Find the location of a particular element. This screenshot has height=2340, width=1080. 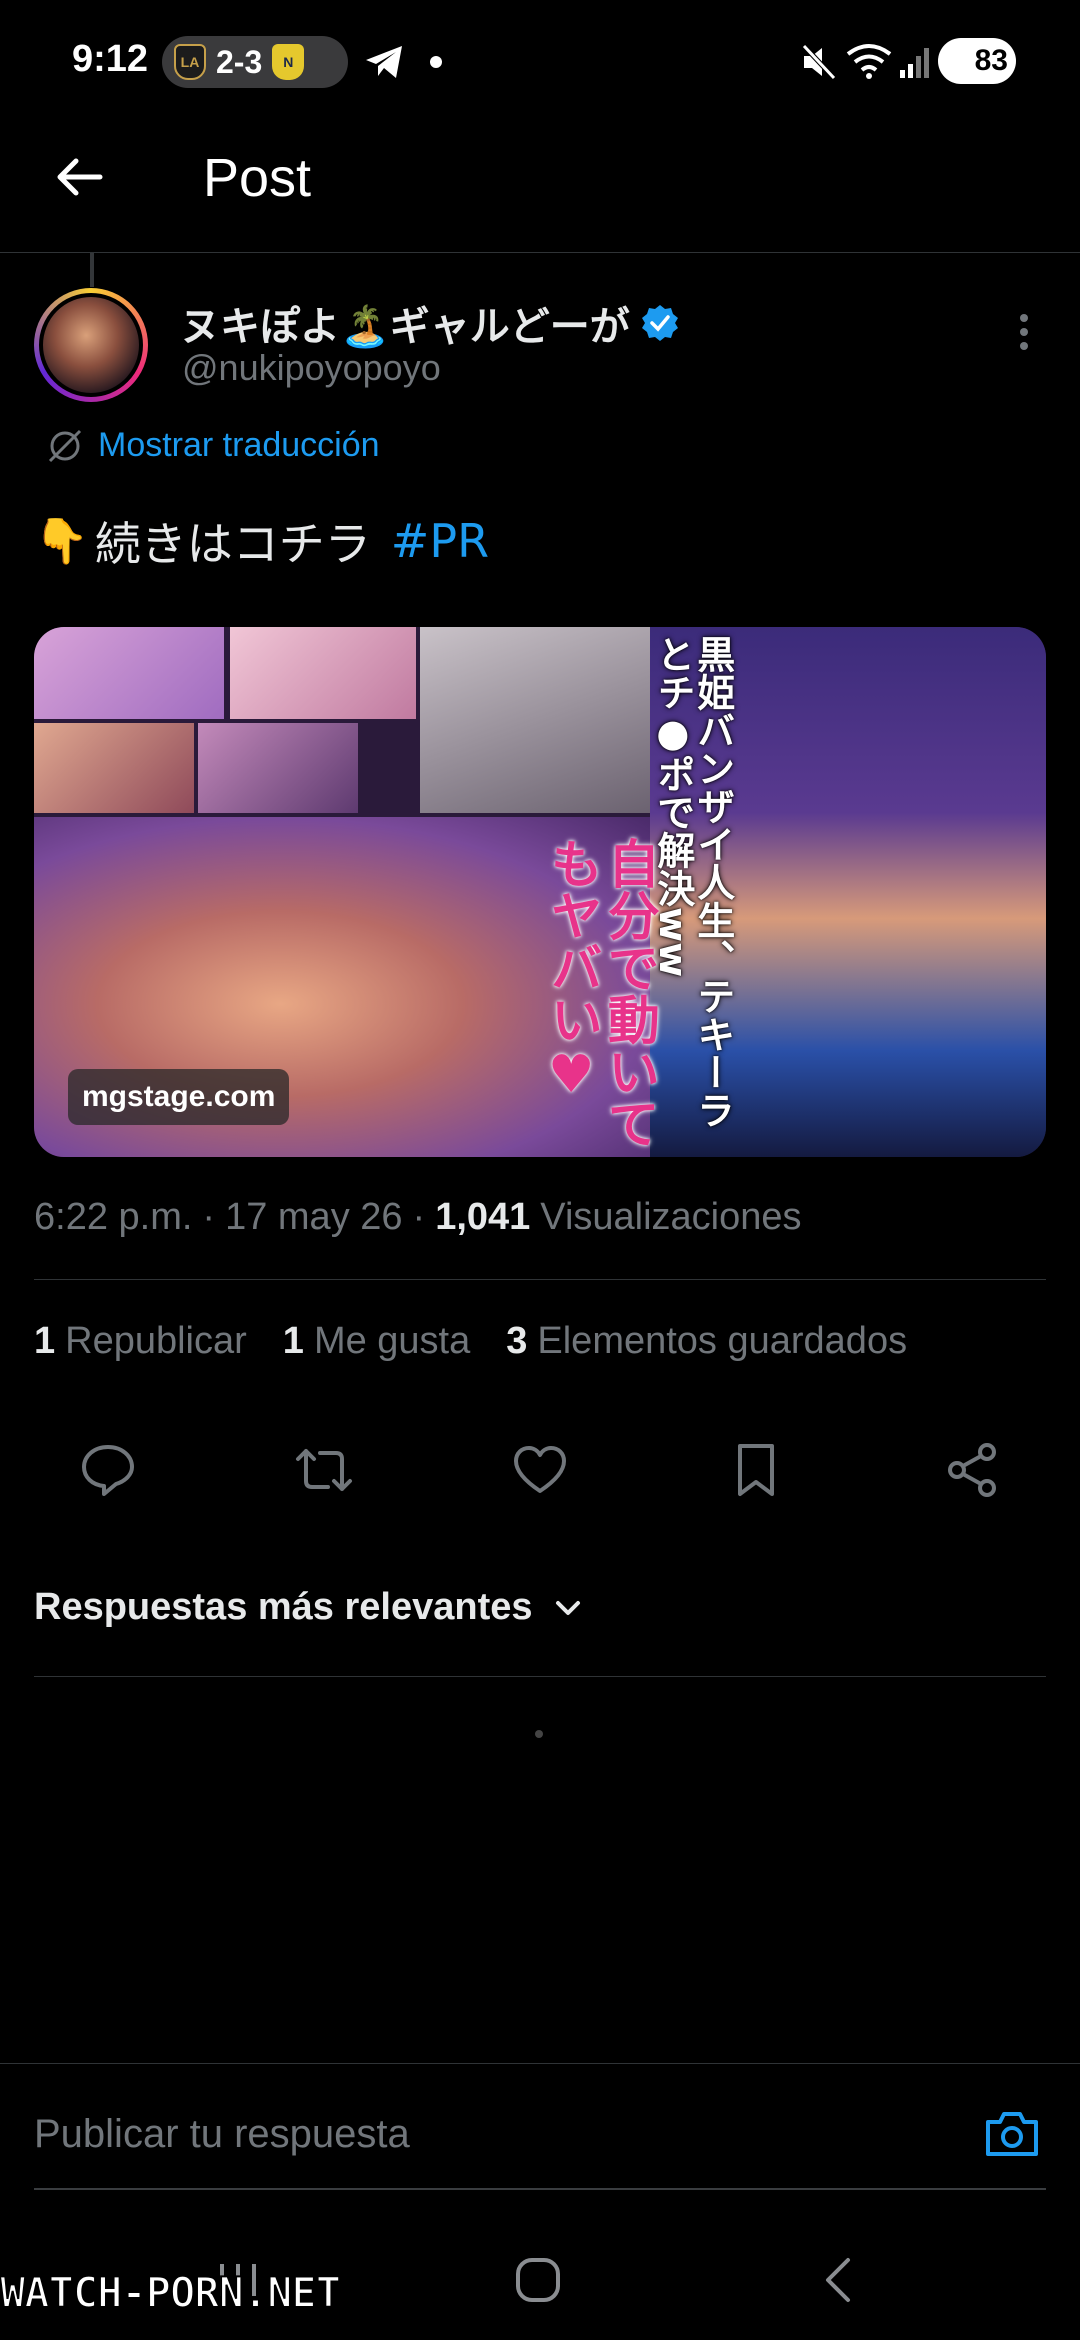

home-button is located at coordinates (538, 2280).